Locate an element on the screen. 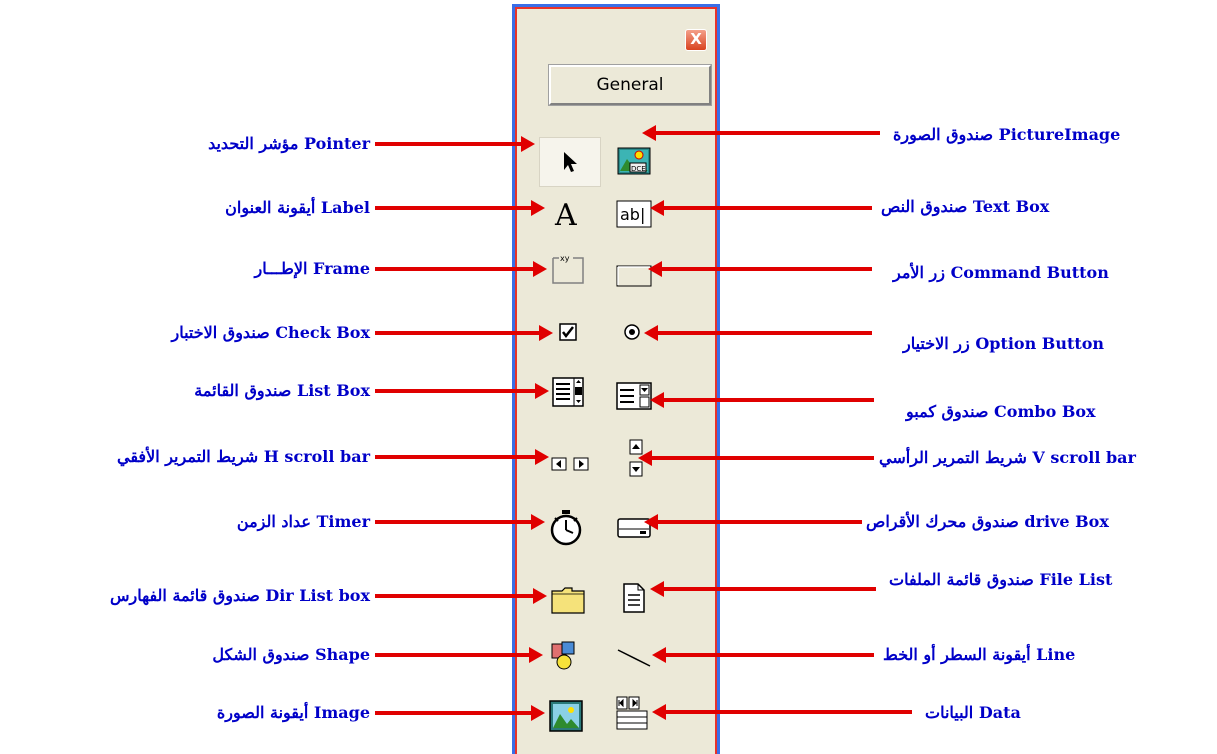 The width and height of the screenshot is (1217, 754). textbox-tool: ab| is located at coordinates (634, 214).